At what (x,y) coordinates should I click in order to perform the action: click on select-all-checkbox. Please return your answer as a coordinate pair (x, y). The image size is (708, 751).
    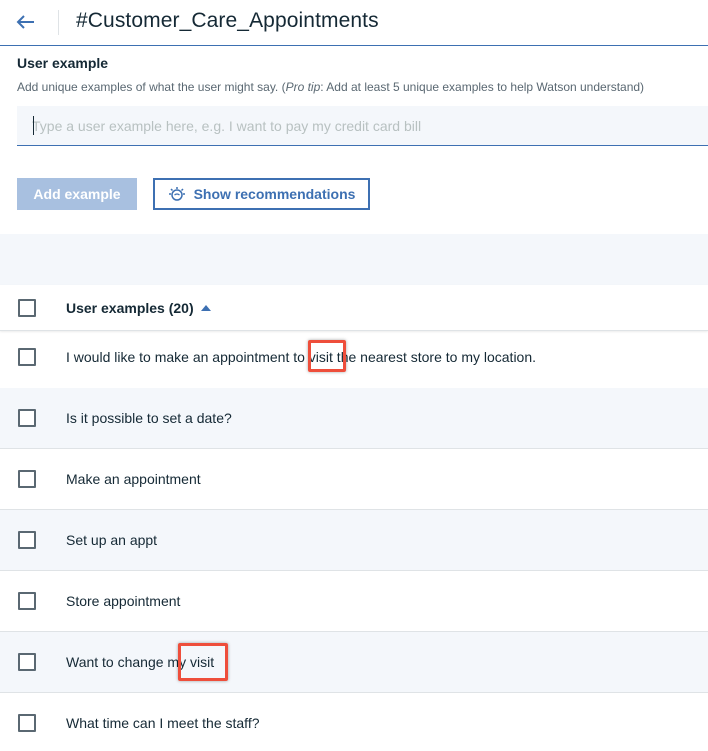
    Looking at the image, I should click on (27, 308).